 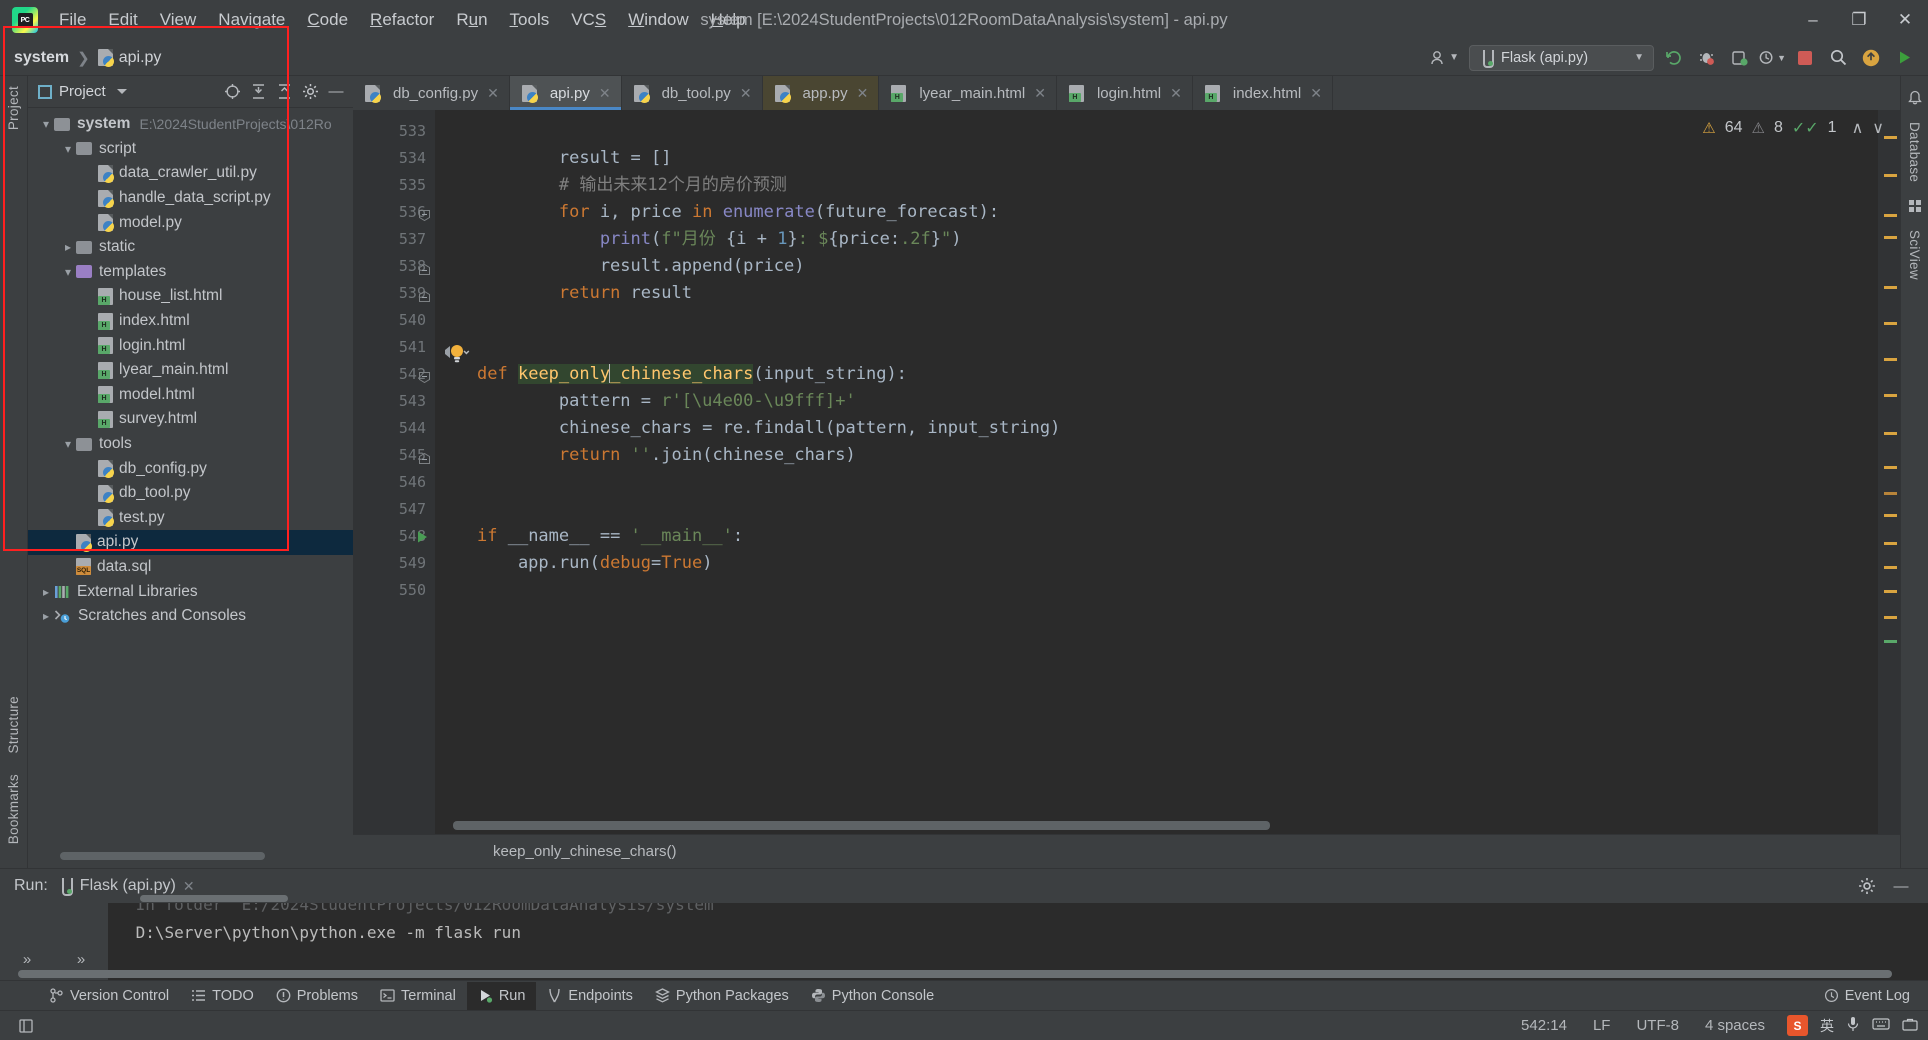 I want to click on line-number: 546, so click(x=394, y=482).